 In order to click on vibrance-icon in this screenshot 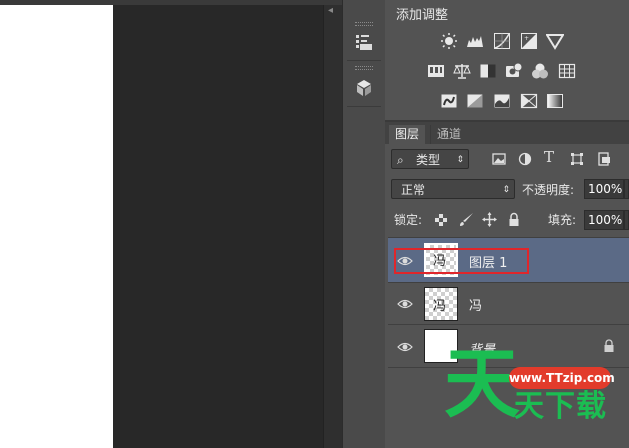, I will do `click(555, 41)`.